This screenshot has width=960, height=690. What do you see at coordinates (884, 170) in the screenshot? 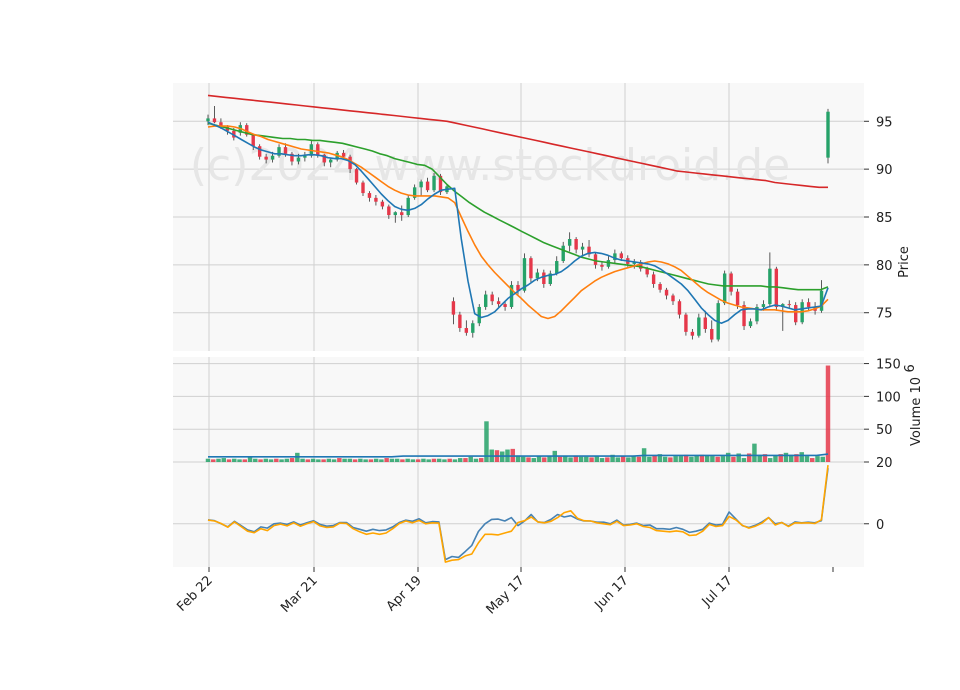
I see `price-tick-label: 90` at bounding box center [884, 170].